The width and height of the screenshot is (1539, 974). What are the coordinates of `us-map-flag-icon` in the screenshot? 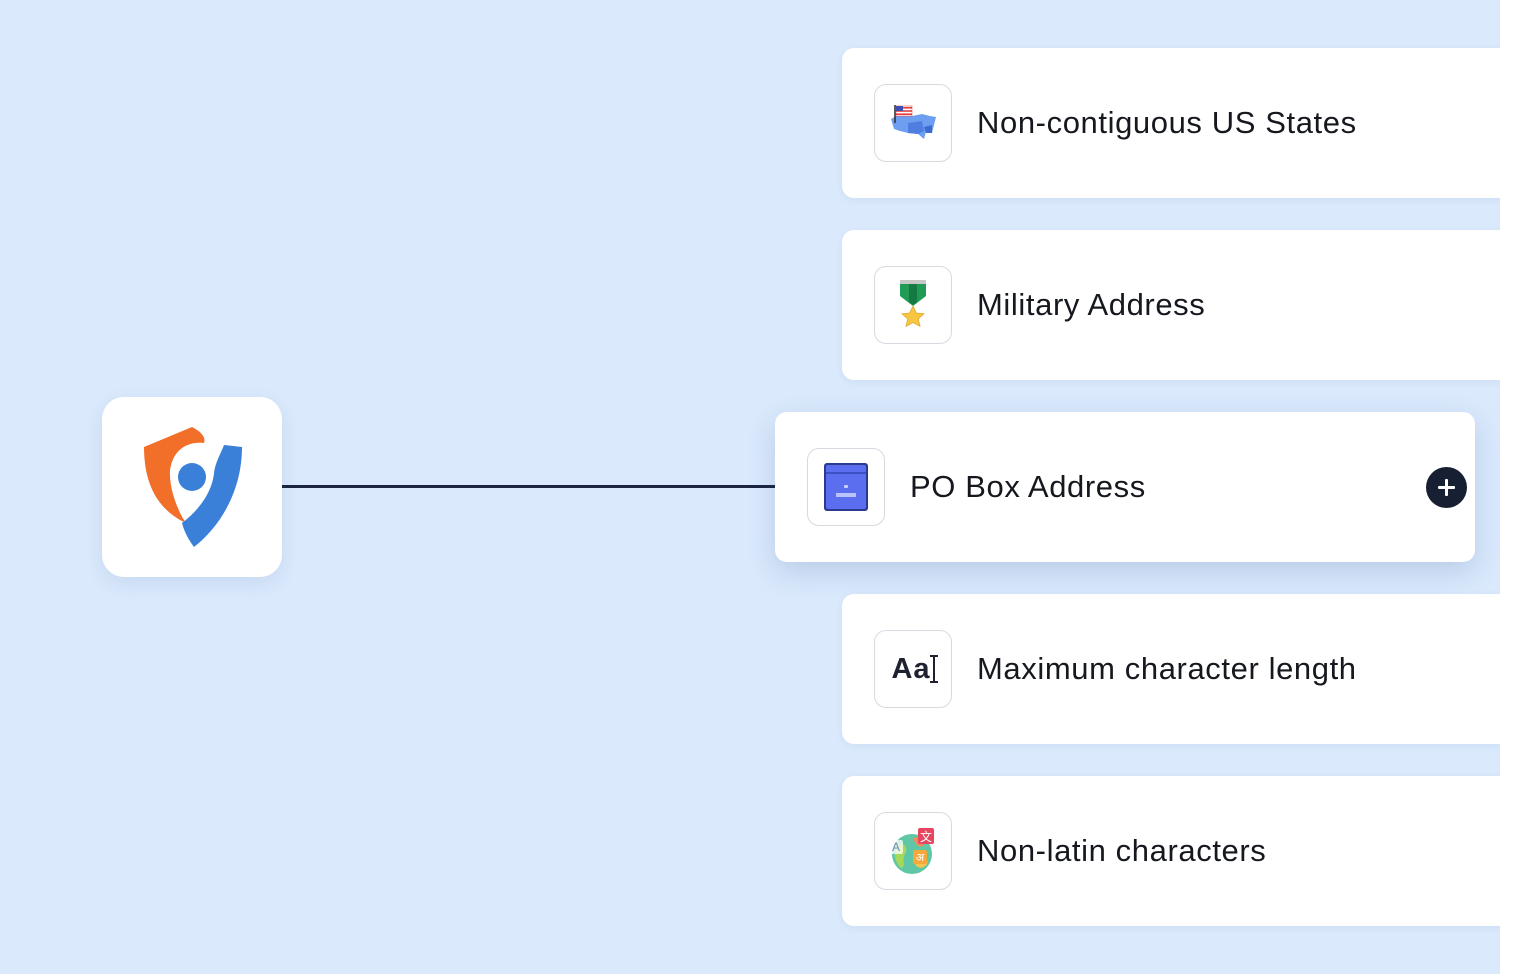 It's located at (913, 122).